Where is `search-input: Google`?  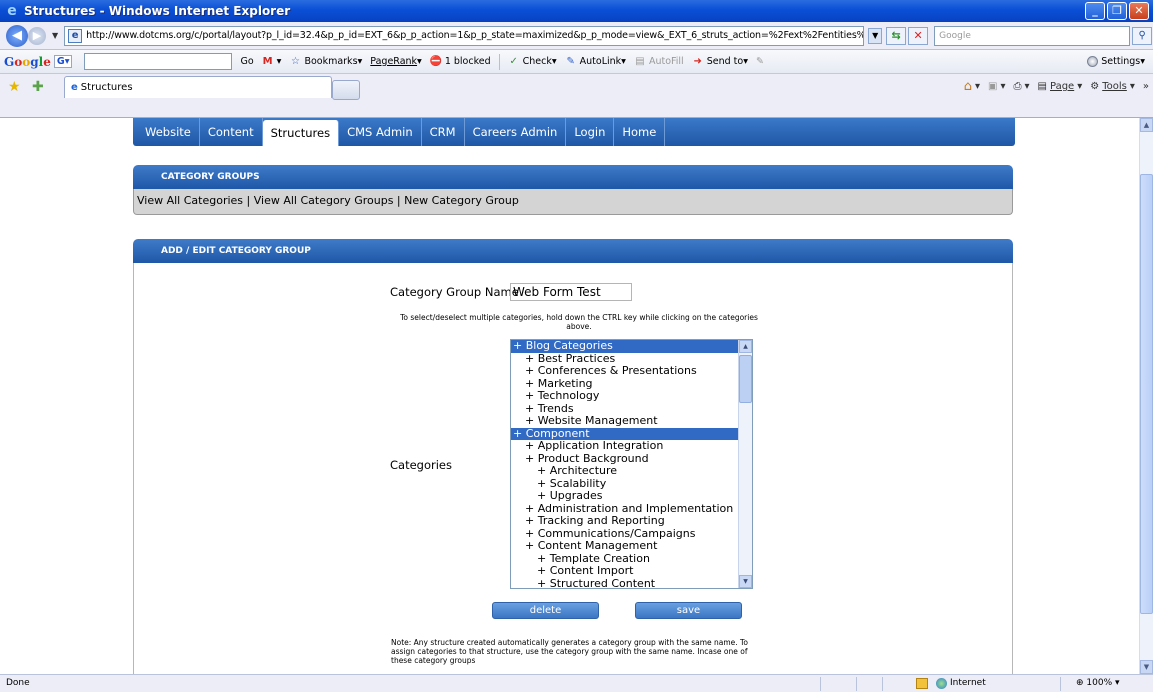
search-input: Google is located at coordinates (1032, 35).